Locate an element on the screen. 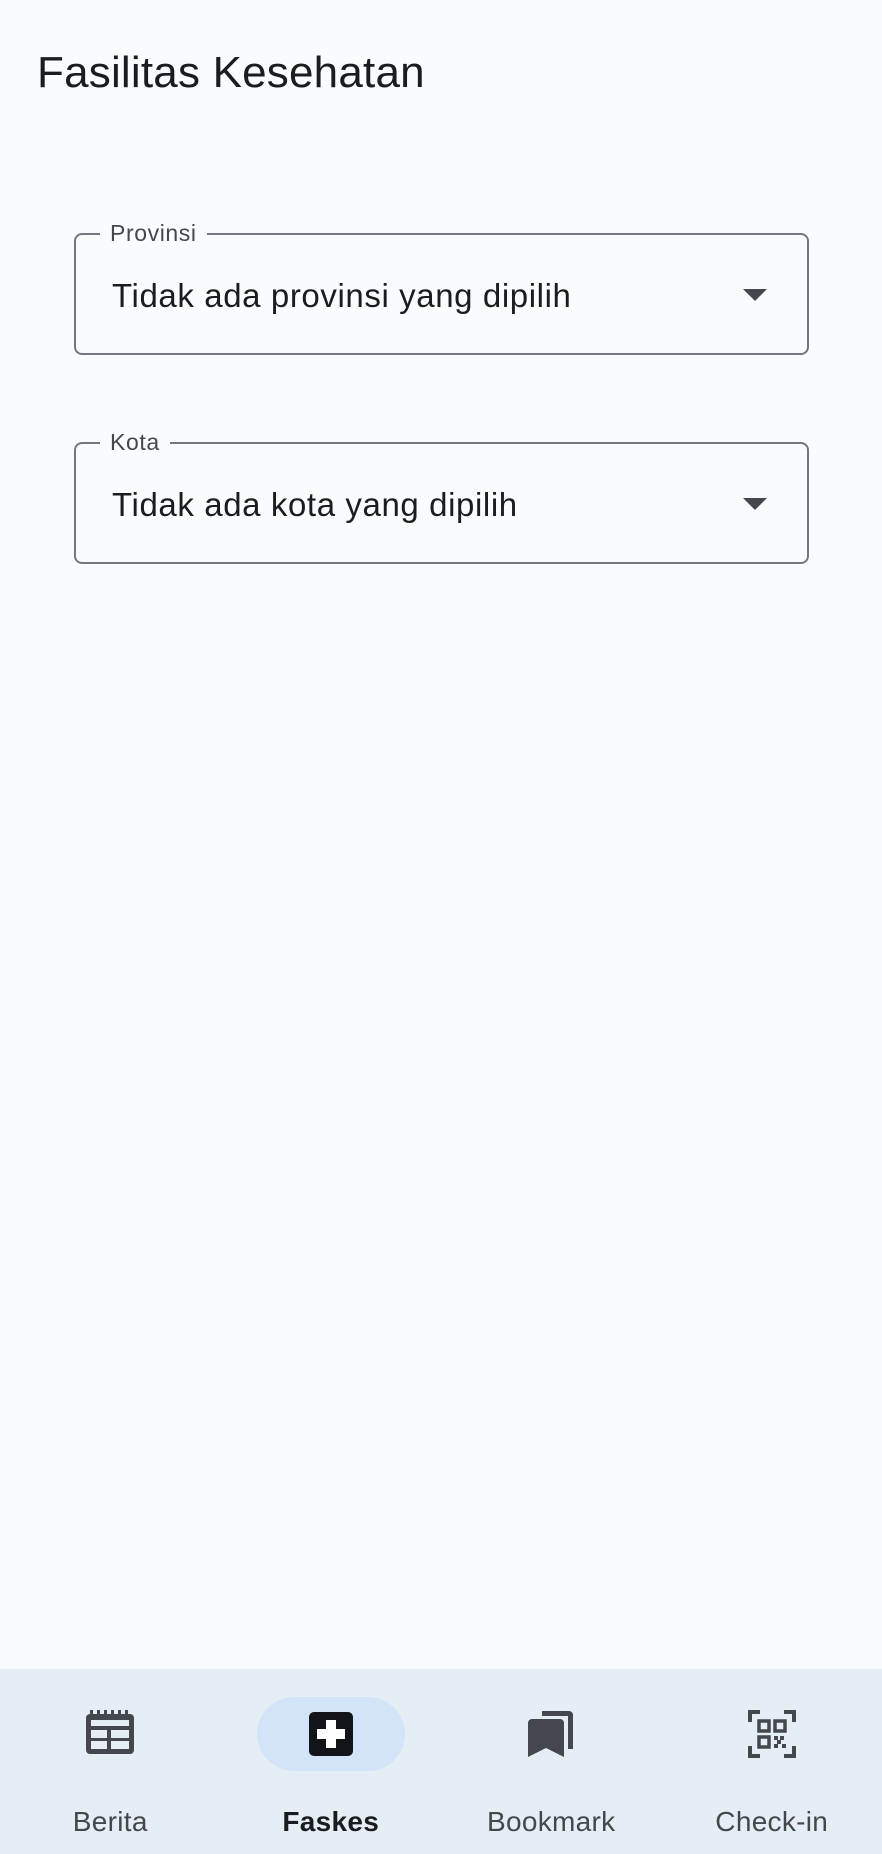 This screenshot has height=1854, width=882. nav-item-checkin: Check-in is located at coordinates (772, 1761).